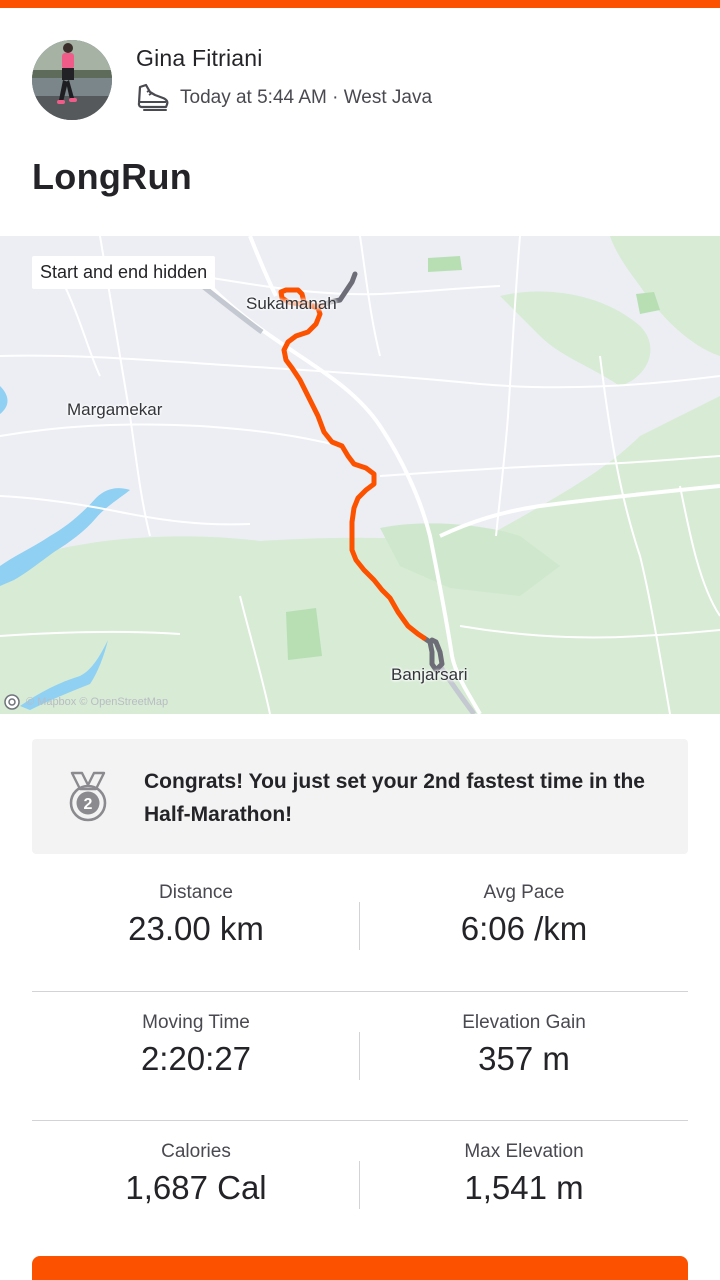  I want to click on activity-title: LongRun, so click(112, 177).